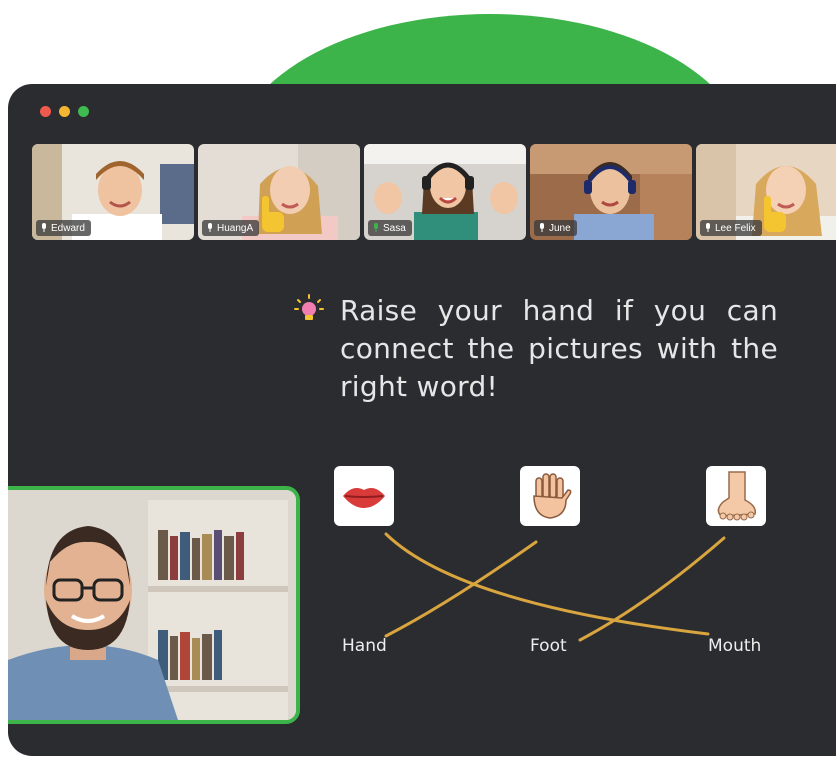  Describe the element at coordinates (364, 646) in the screenshot. I see `word-label-hand: Hand` at that location.